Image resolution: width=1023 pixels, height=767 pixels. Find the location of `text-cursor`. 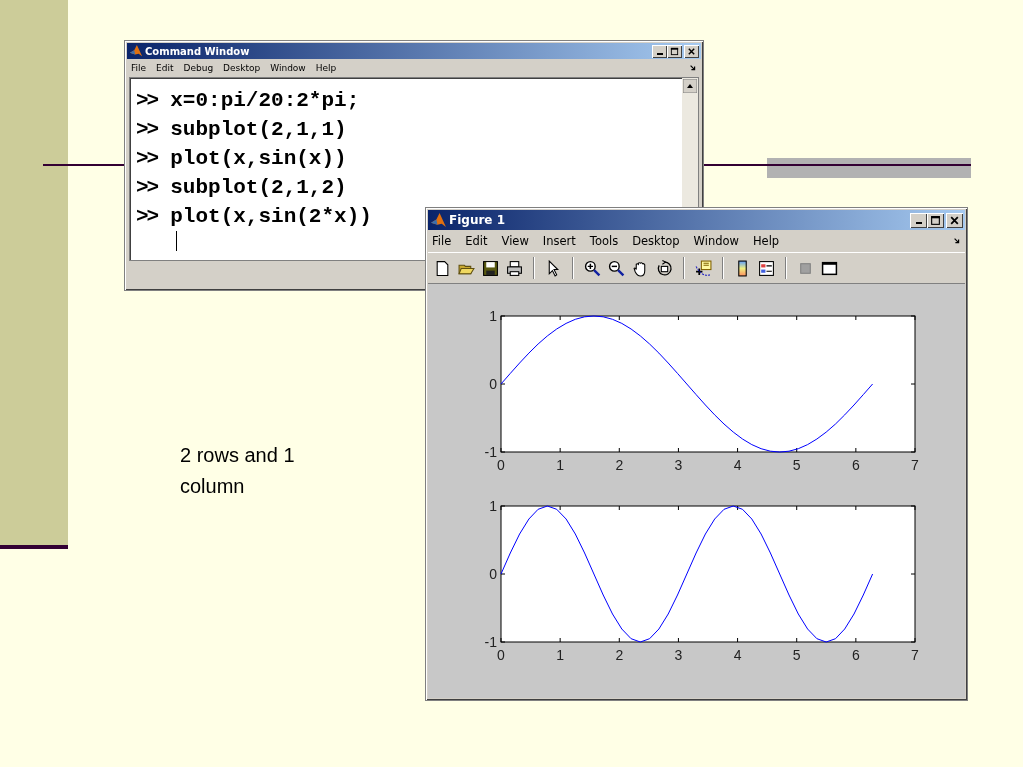

text-cursor is located at coordinates (176, 241).